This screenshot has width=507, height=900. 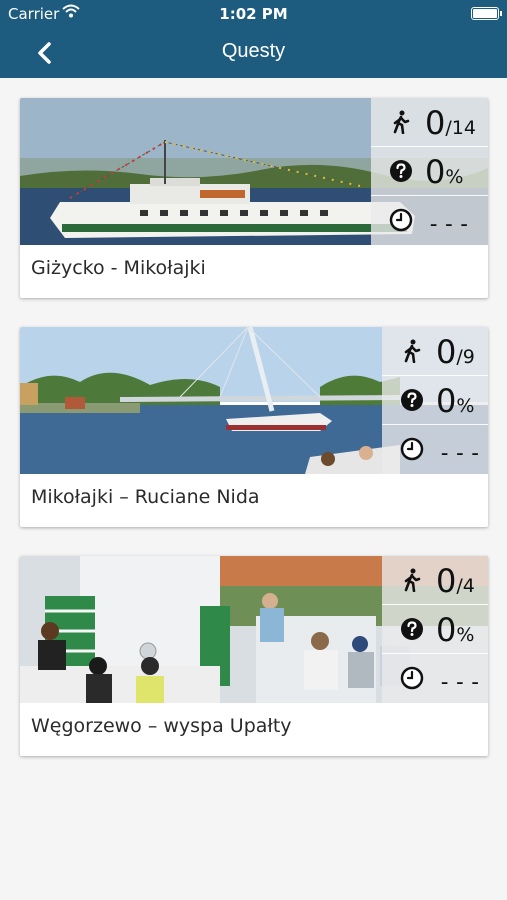 I want to click on quest-stats: 0/9 0% ---, so click(x=435, y=400).